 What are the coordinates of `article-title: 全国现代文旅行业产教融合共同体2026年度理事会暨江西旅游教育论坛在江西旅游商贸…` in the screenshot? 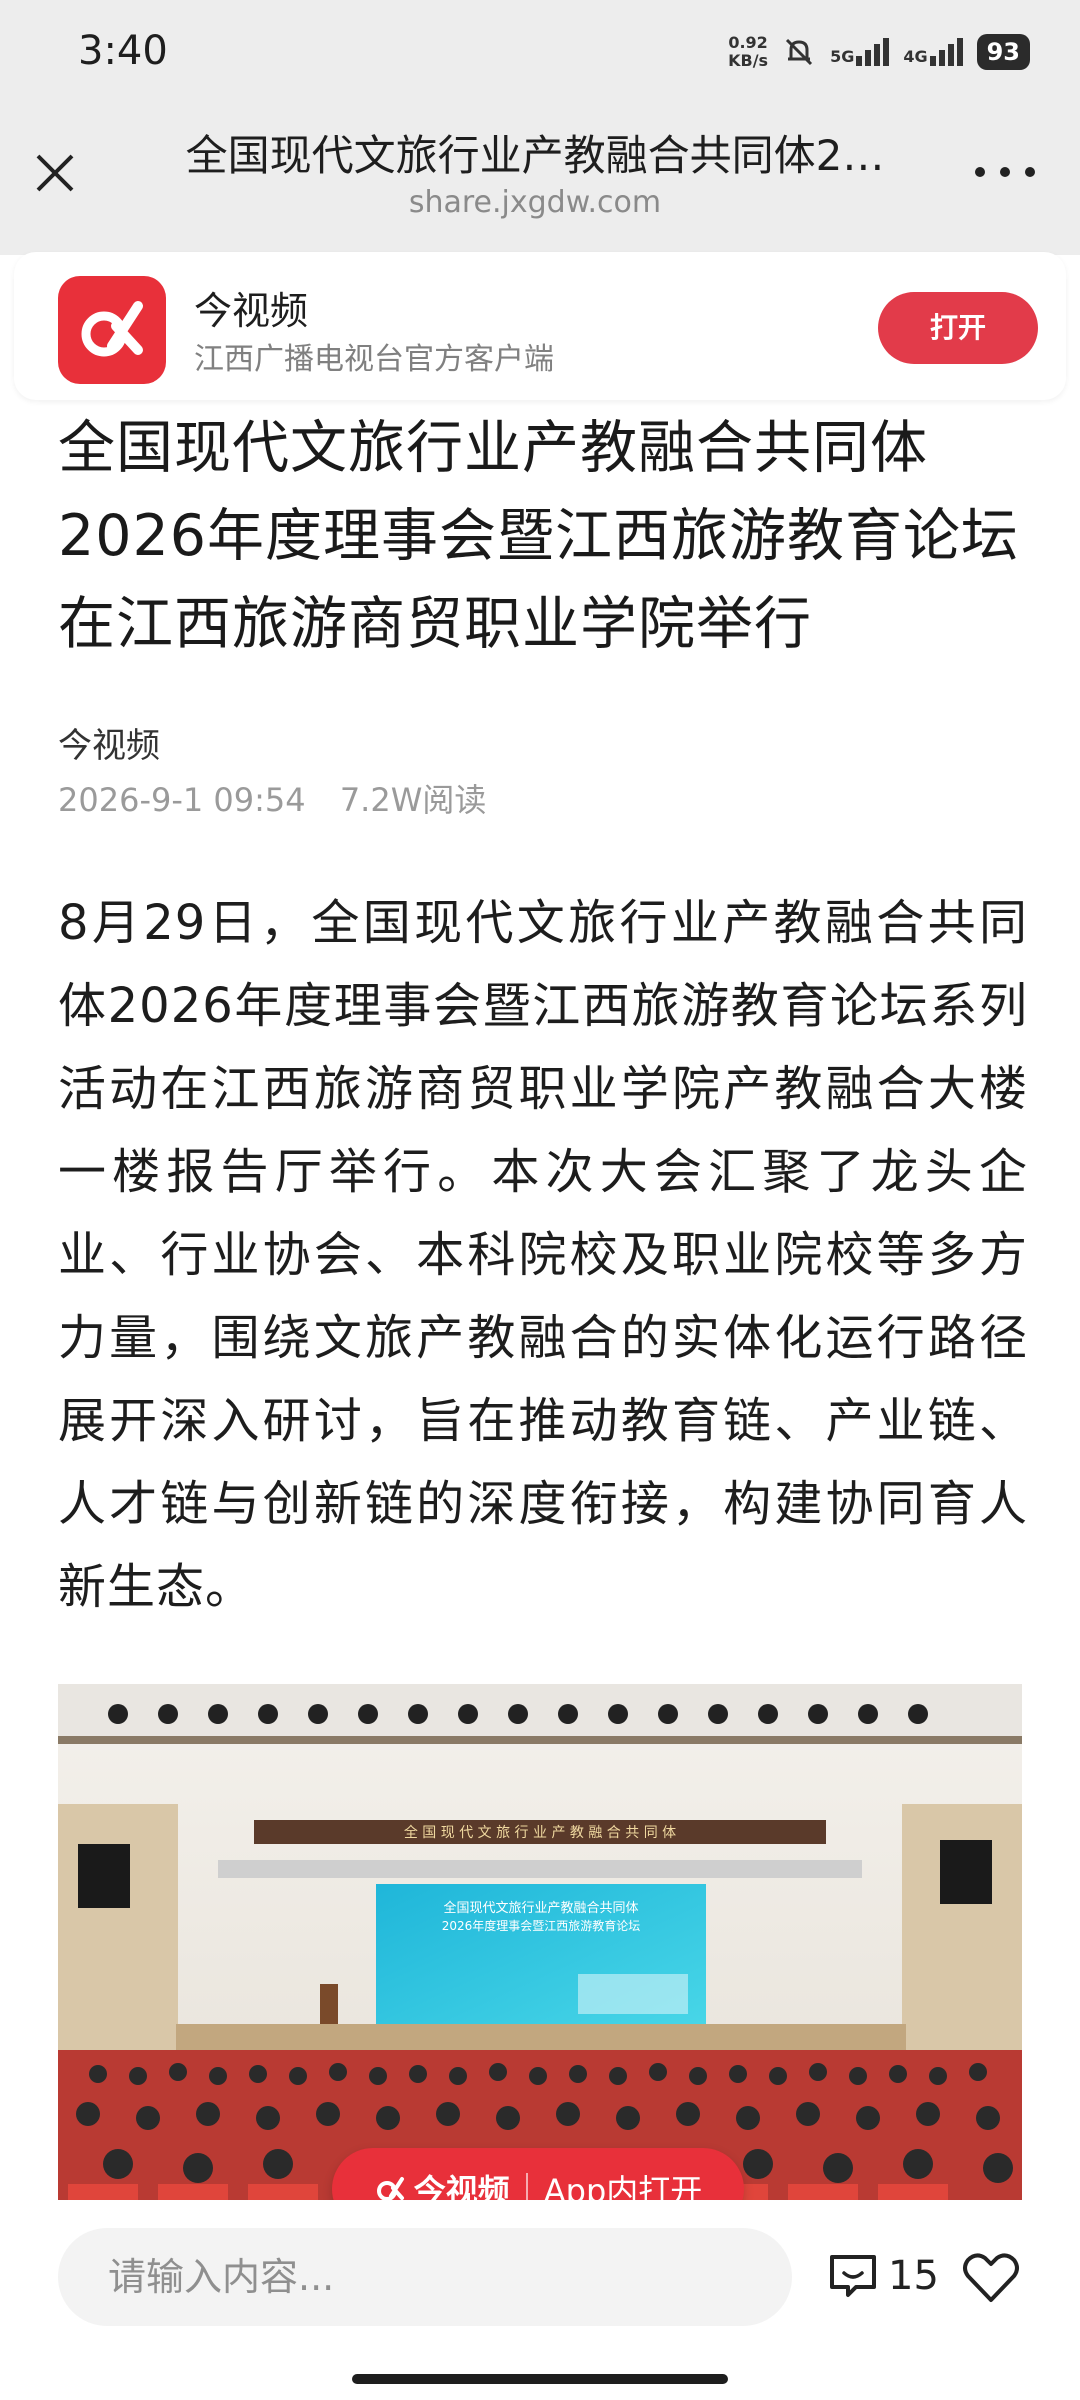 It's located at (539, 536).